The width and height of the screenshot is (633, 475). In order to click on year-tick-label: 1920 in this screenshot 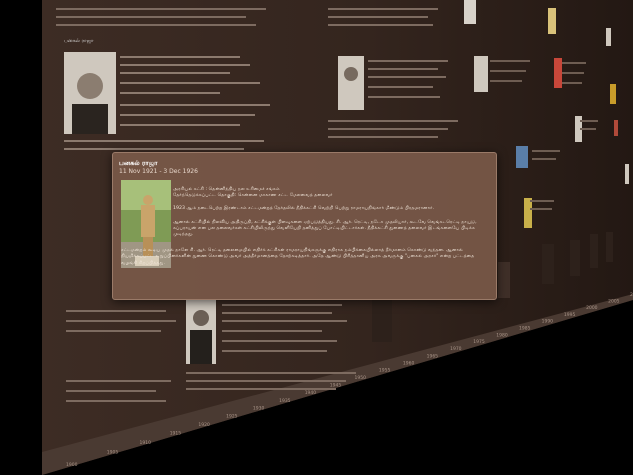, I will do `click(204, 425)`.